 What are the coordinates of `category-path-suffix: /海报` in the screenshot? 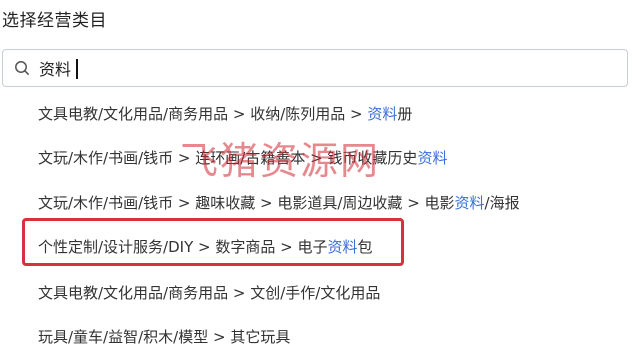 It's located at (502, 203).